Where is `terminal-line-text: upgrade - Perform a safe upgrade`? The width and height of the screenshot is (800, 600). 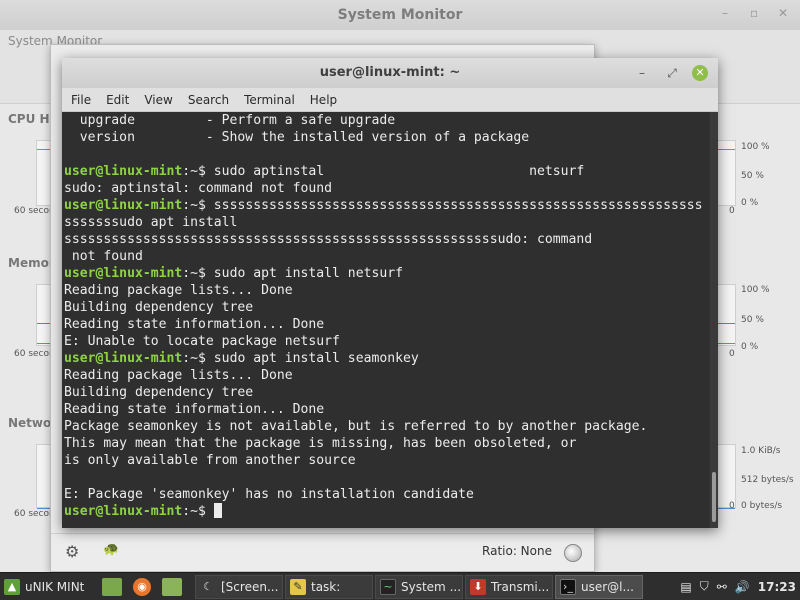
terminal-line-text: upgrade - Perform a safe upgrade is located at coordinates (230, 120).